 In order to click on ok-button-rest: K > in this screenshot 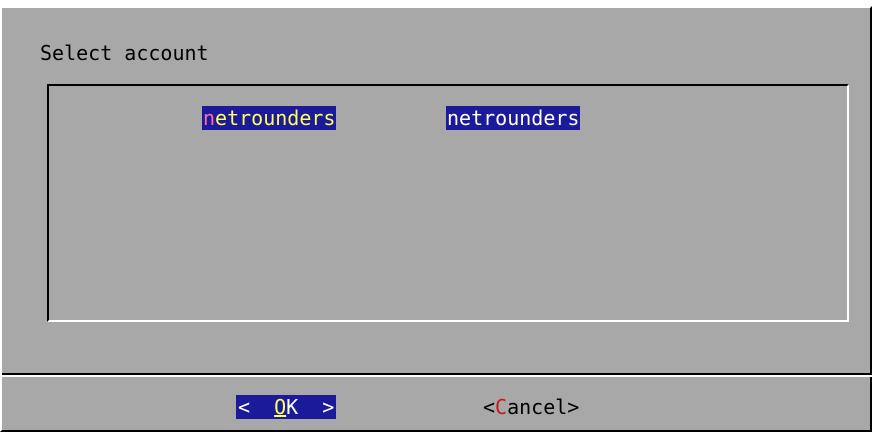, I will do `click(310, 407)`.